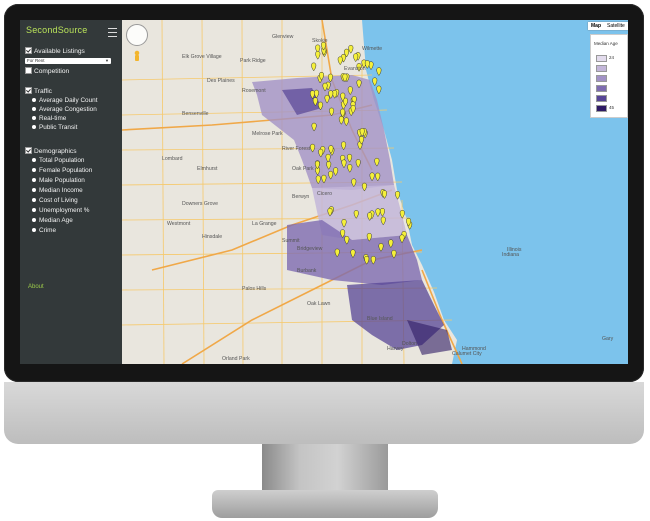 The height and width of the screenshot is (521, 650). What do you see at coordinates (355, 69) in the screenshot?
I see `place-label: Evanston` at bounding box center [355, 69].